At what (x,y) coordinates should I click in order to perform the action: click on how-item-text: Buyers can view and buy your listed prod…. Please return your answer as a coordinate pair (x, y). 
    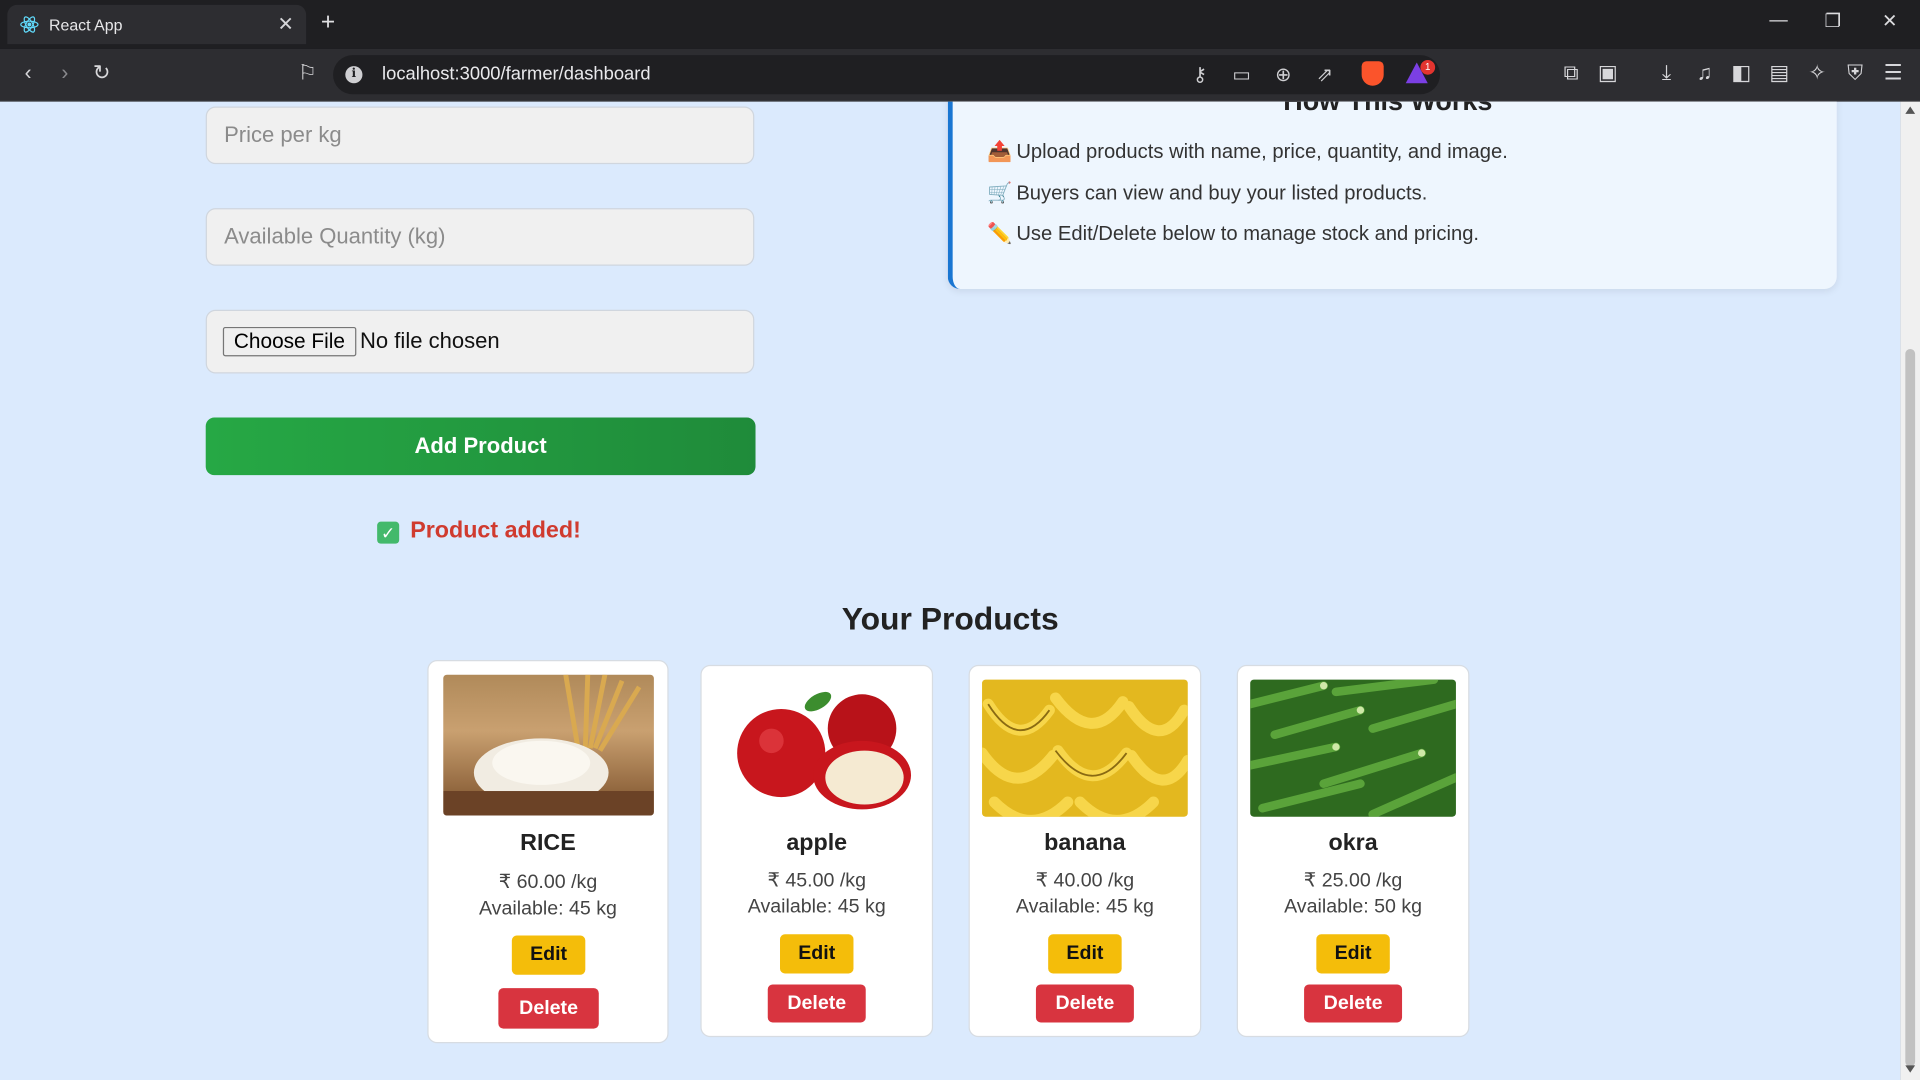
    Looking at the image, I should click on (1222, 193).